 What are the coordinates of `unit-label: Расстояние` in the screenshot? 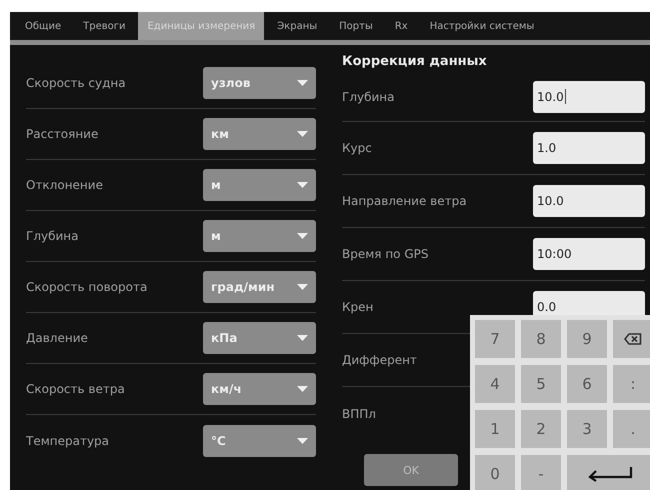 It's located at (62, 134).